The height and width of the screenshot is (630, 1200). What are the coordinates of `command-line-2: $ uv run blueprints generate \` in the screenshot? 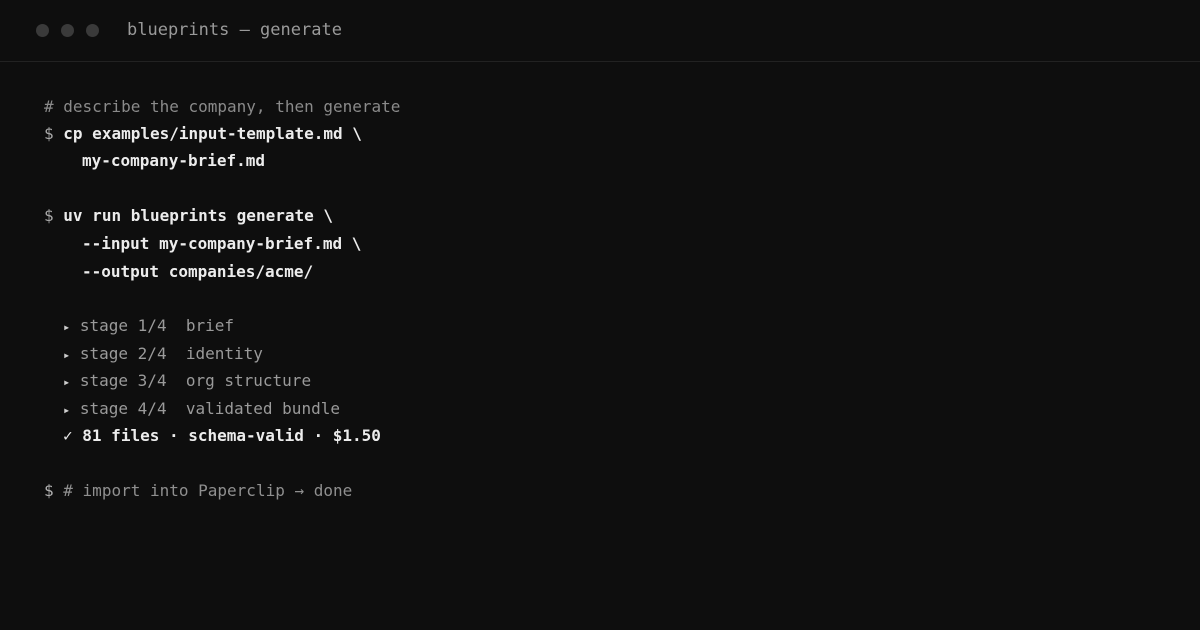 It's located at (188, 216).